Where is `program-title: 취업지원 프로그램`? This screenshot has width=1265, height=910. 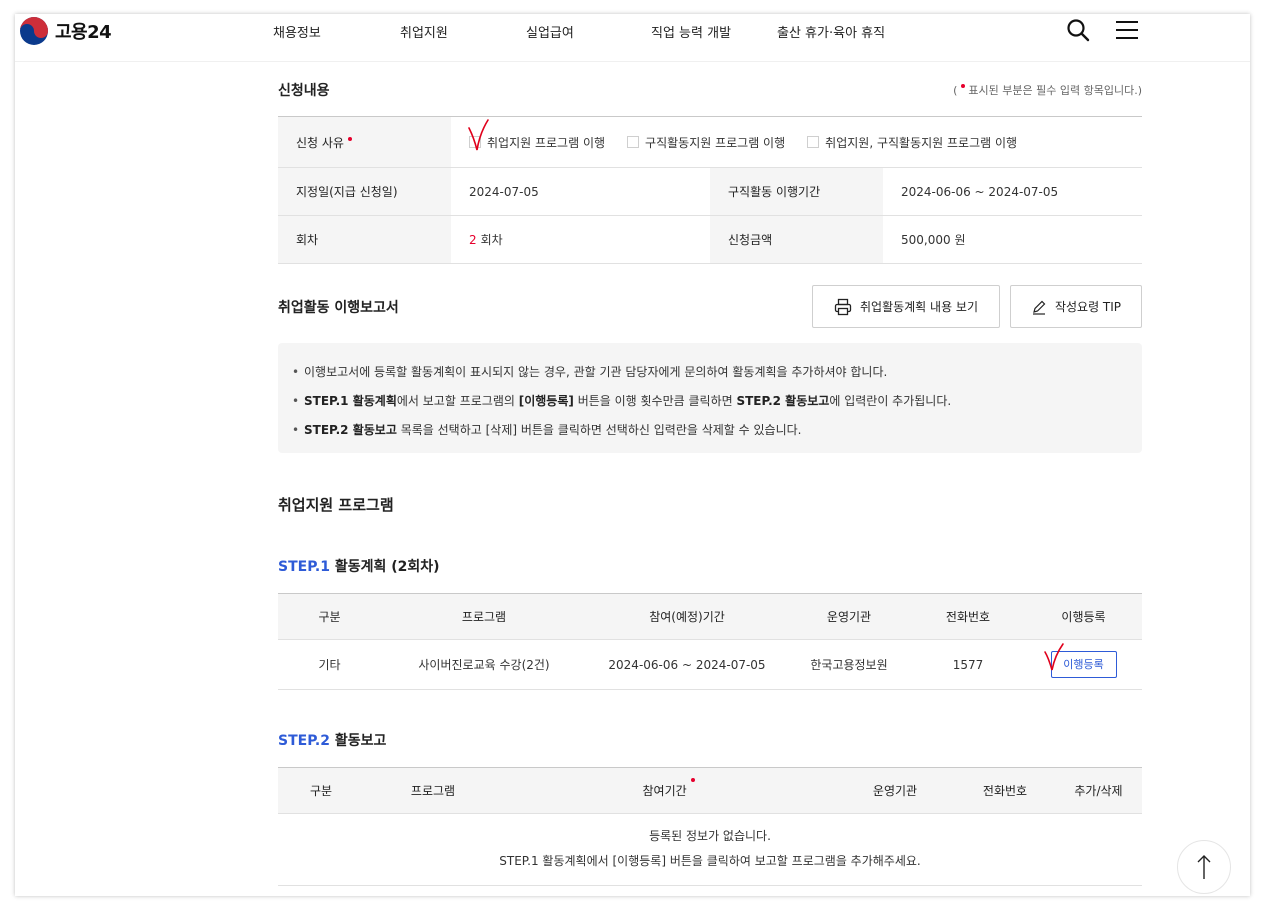 program-title: 취업지원 프로그램 is located at coordinates (336, 505).